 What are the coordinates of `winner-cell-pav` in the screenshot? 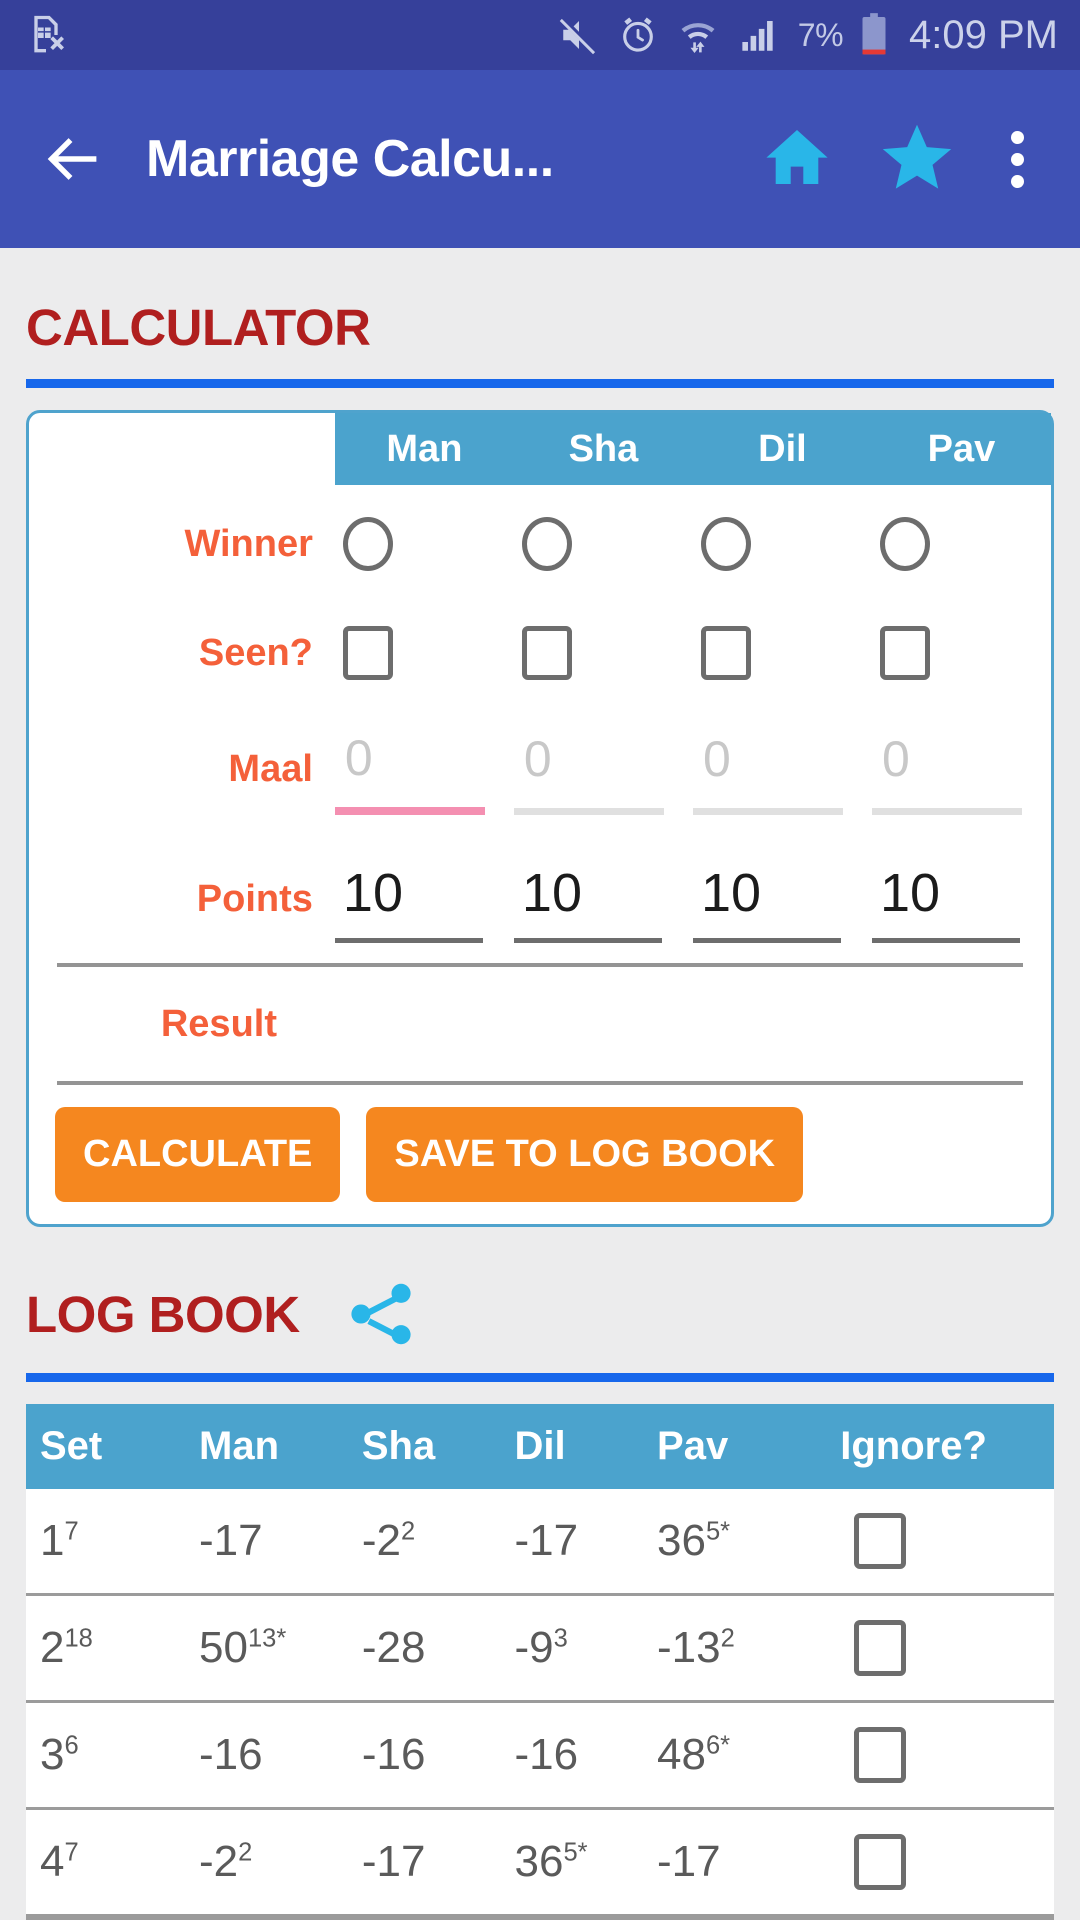 It's located at (961, 544).